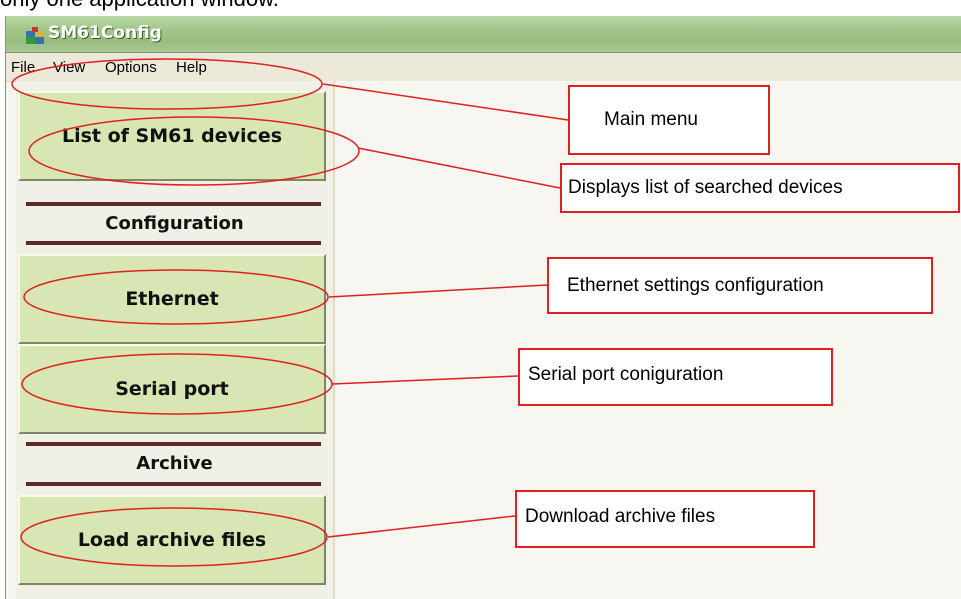  I want to click on annotation-archive: Download archive files, so click(665, 519).